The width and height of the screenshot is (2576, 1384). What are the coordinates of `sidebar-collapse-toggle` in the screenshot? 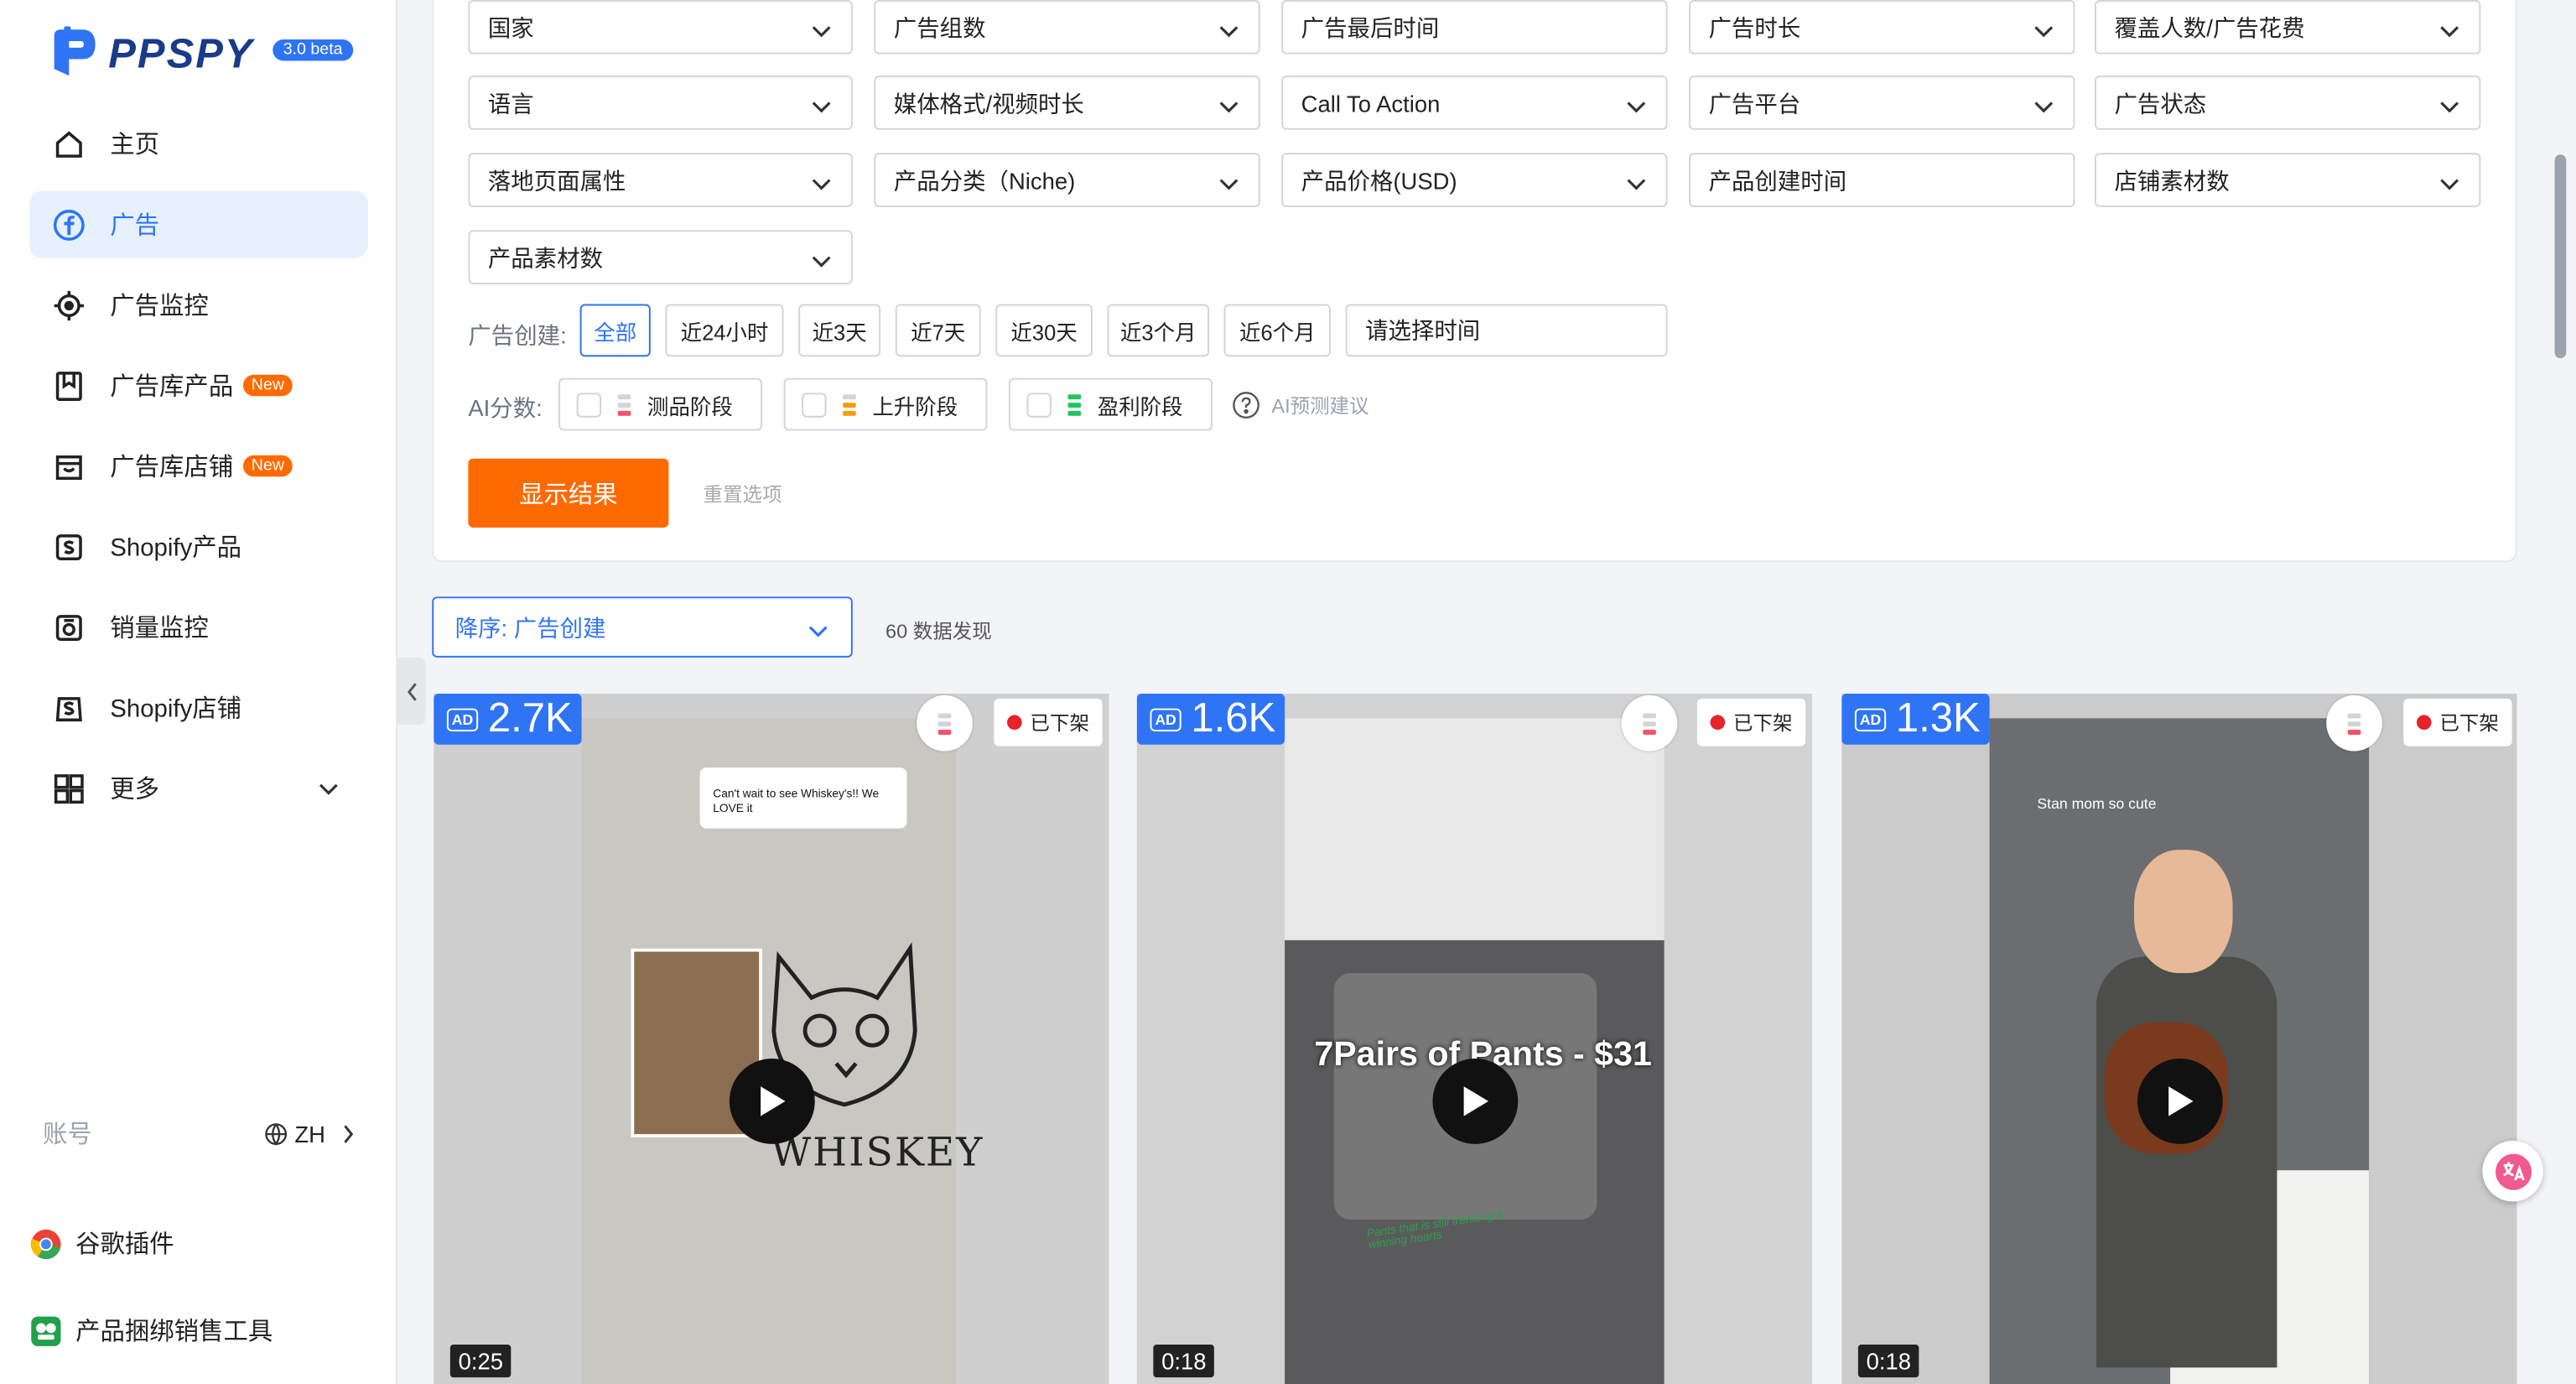 It's located at (411, 691).